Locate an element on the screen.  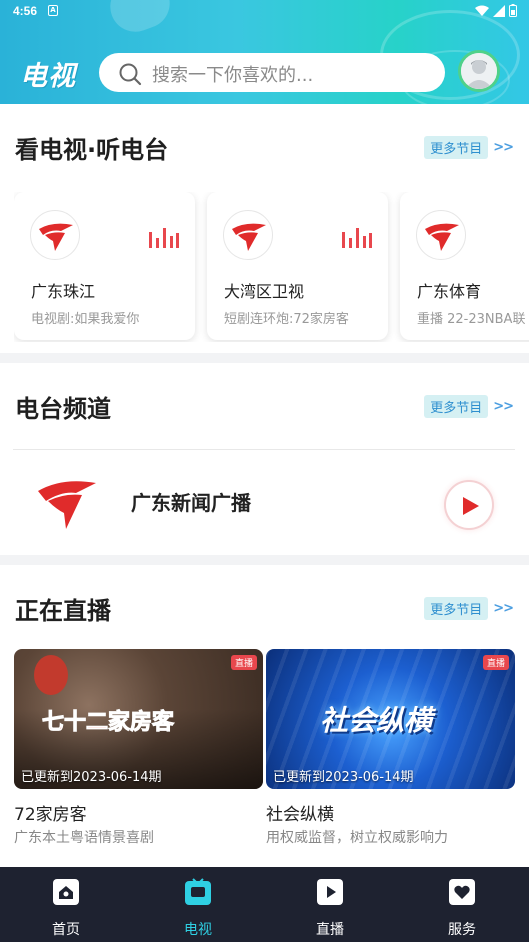
radio-station-name: 广东新闻广播 is located at coordinates (191, 503).